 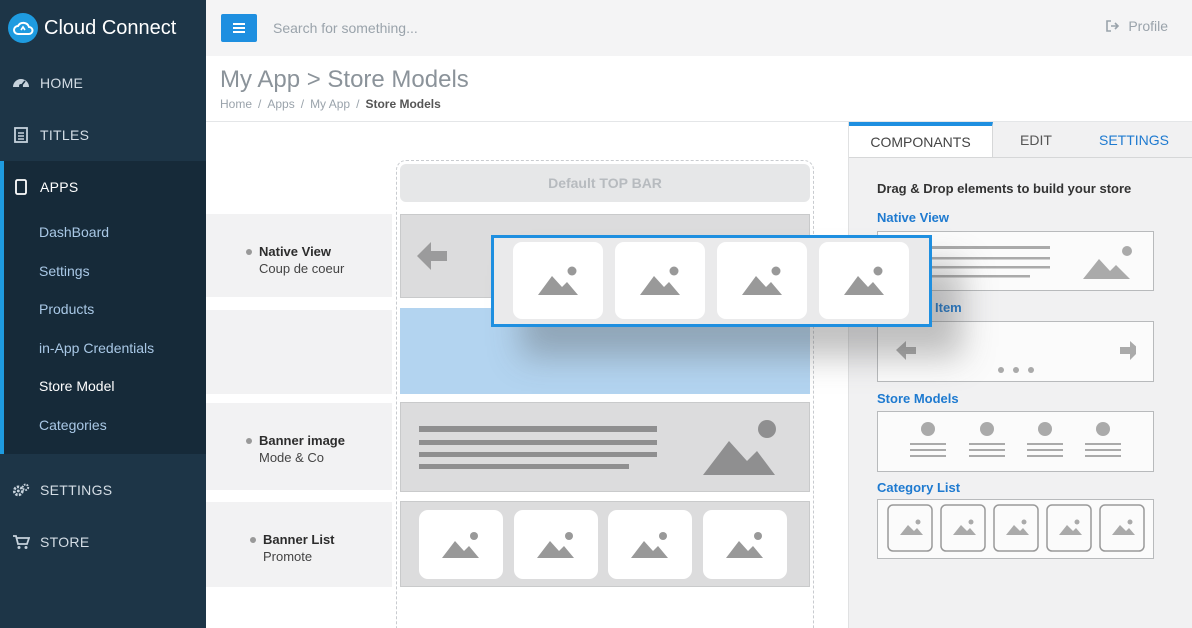 I want to click on brand-name: Cloud Connect, so click(x=110, y=27).